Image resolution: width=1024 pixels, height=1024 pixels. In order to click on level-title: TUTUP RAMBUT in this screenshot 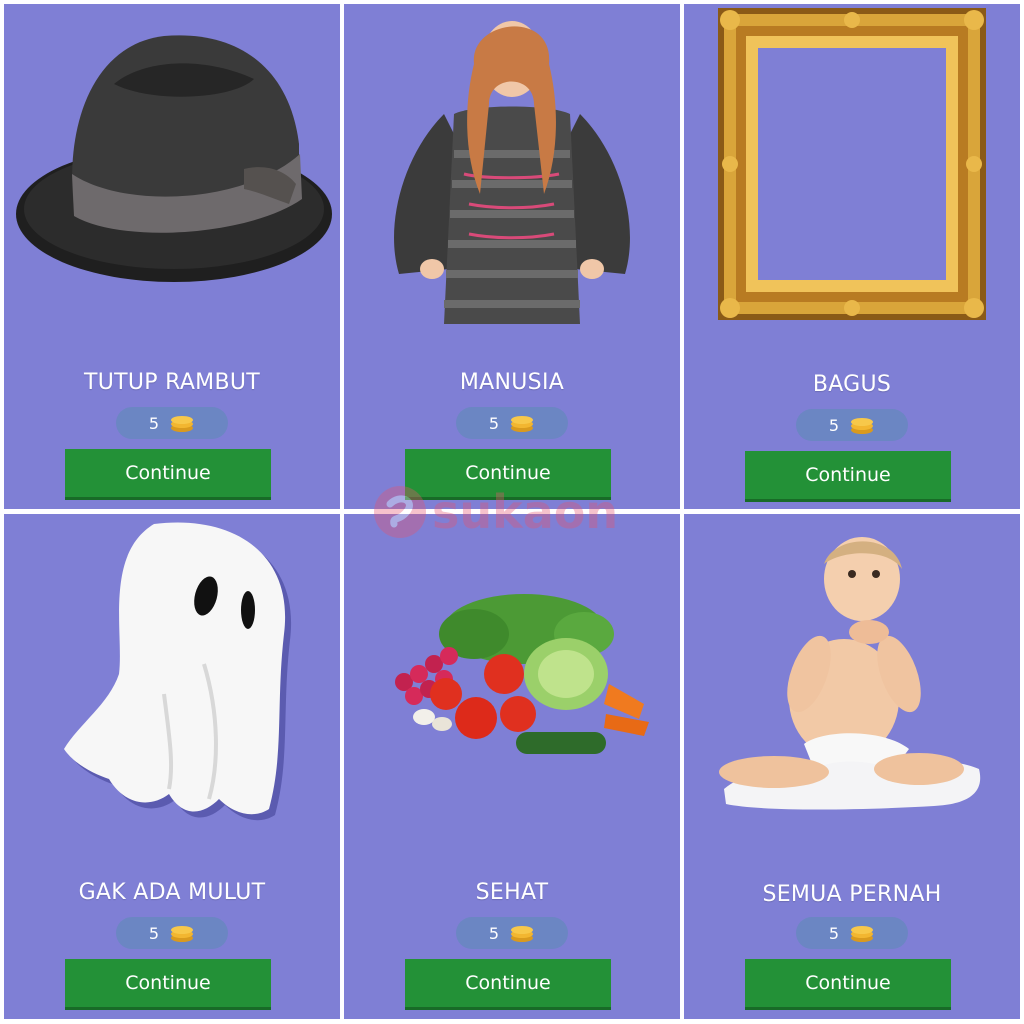, I will do `click(171, 382)`.